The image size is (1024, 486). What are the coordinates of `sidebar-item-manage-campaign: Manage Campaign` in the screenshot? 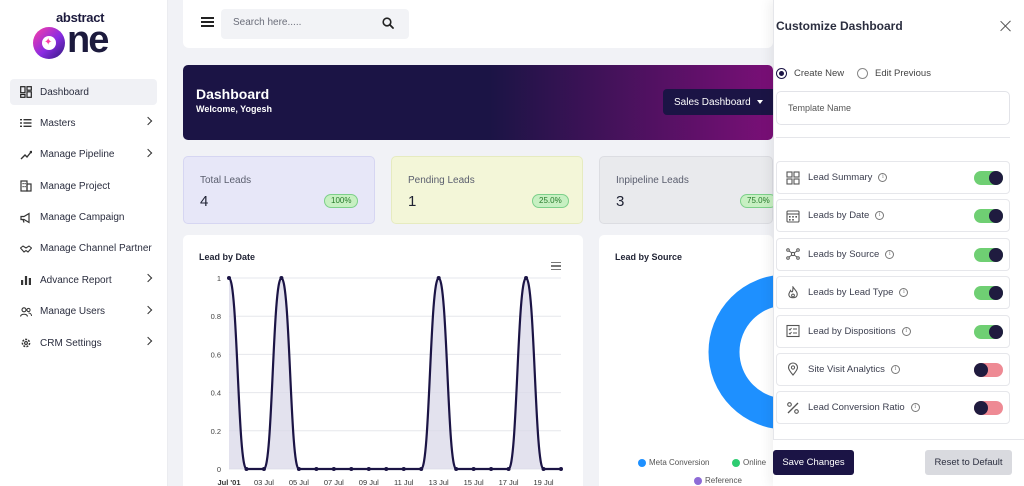 It's located at (83, 218).